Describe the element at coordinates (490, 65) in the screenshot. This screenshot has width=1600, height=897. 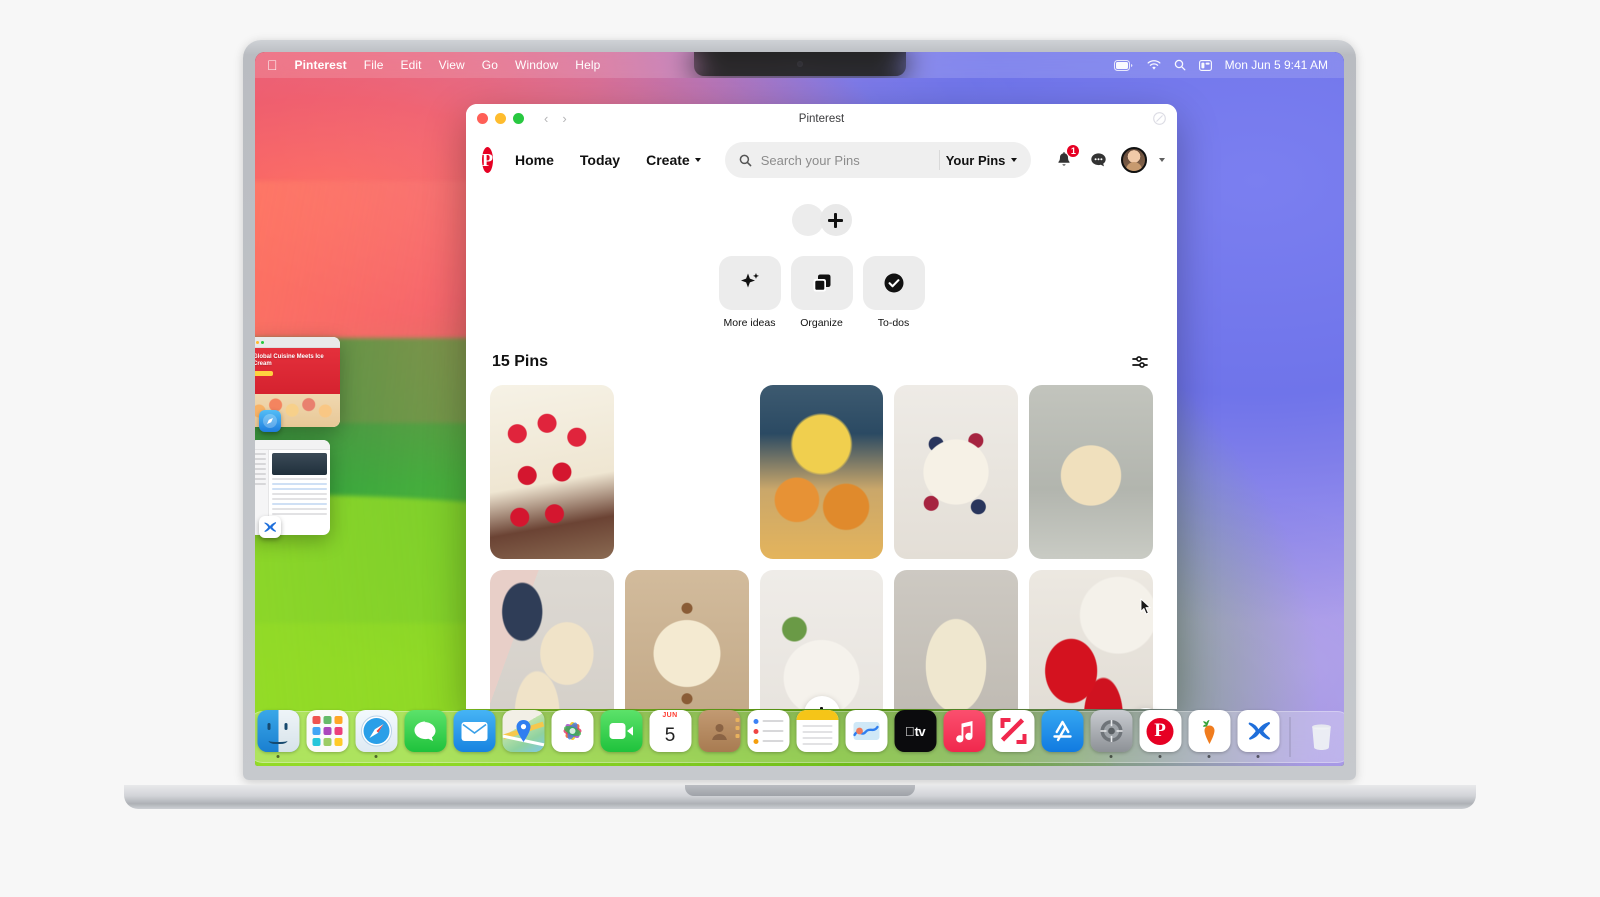
I see `menu-item-go: Go` at that location.